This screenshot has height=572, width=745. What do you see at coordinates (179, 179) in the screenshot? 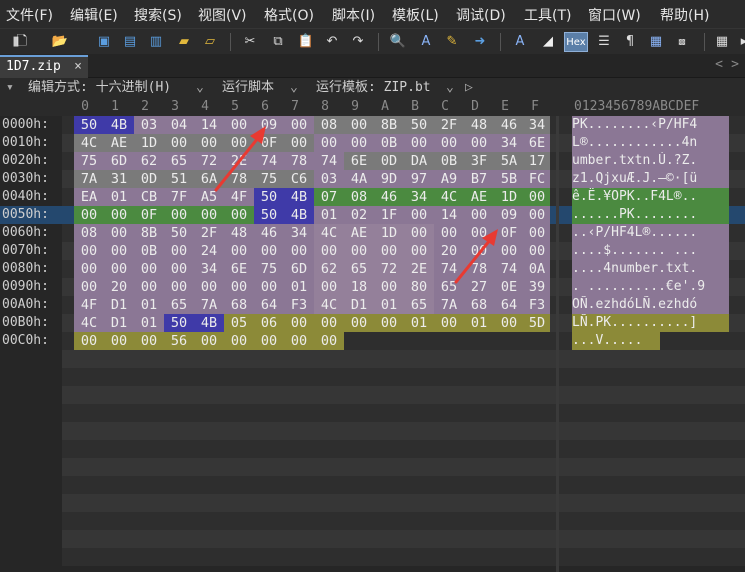
I see `hex-byte: 51` at bounding box center [179, 179].